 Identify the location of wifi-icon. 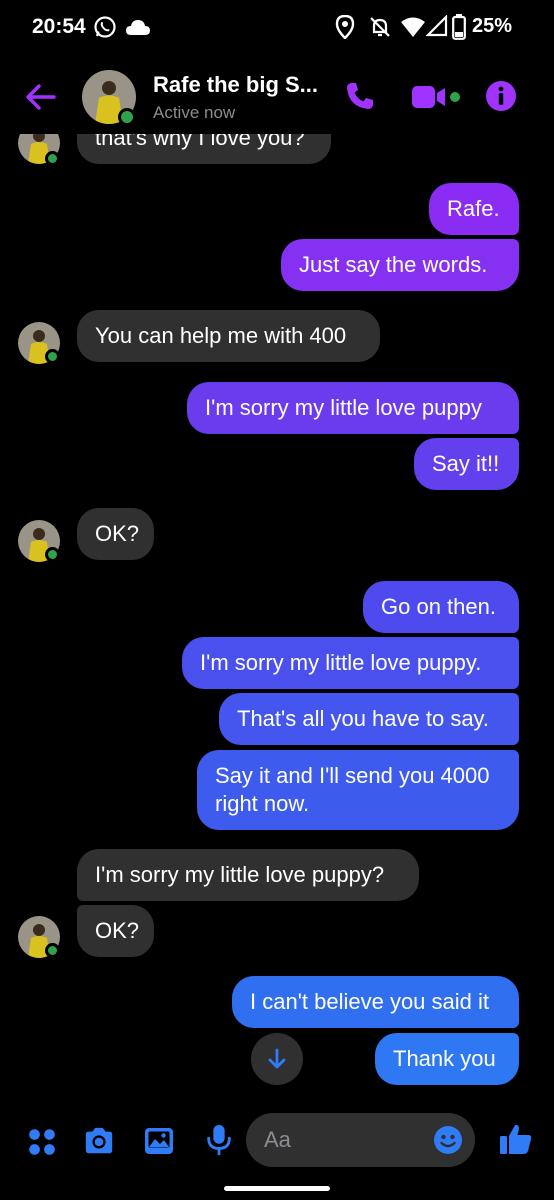
(413, 27).